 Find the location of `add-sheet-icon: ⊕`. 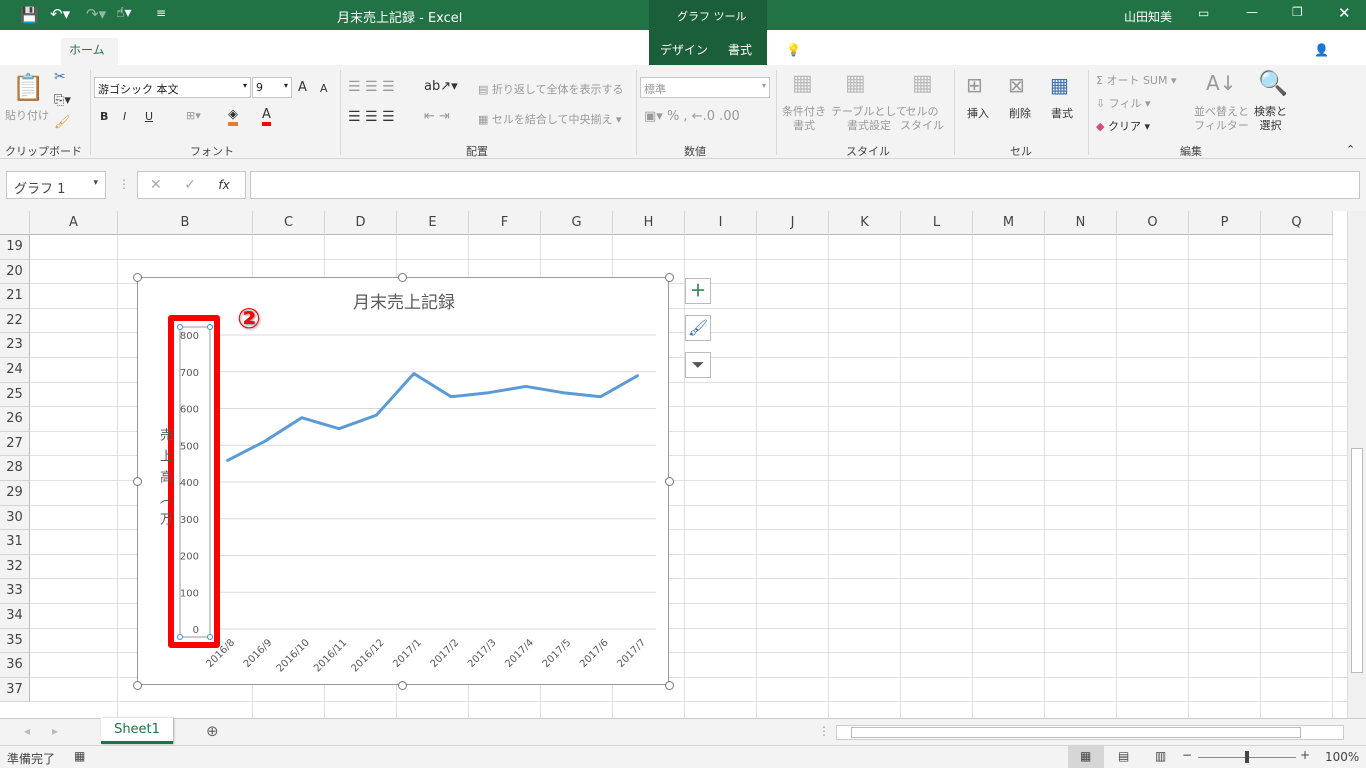

add-sheet-icon: ⊕ is located at coordinates (212, 731).